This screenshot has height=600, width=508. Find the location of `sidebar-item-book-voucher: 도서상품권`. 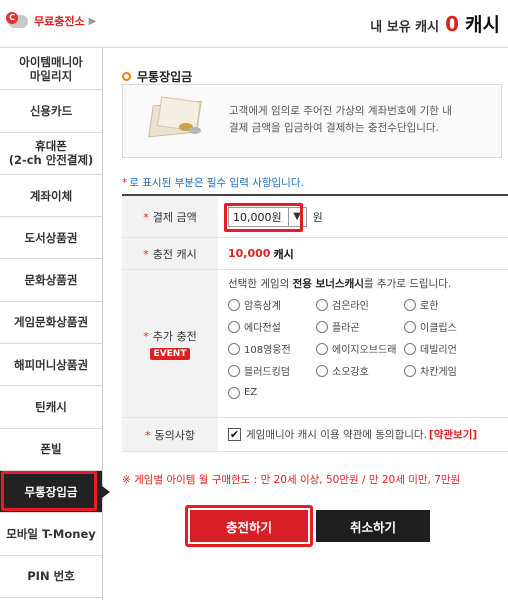

sidebar-item-book-voucher: 도서상품권 is located at coordinates (51, 238).